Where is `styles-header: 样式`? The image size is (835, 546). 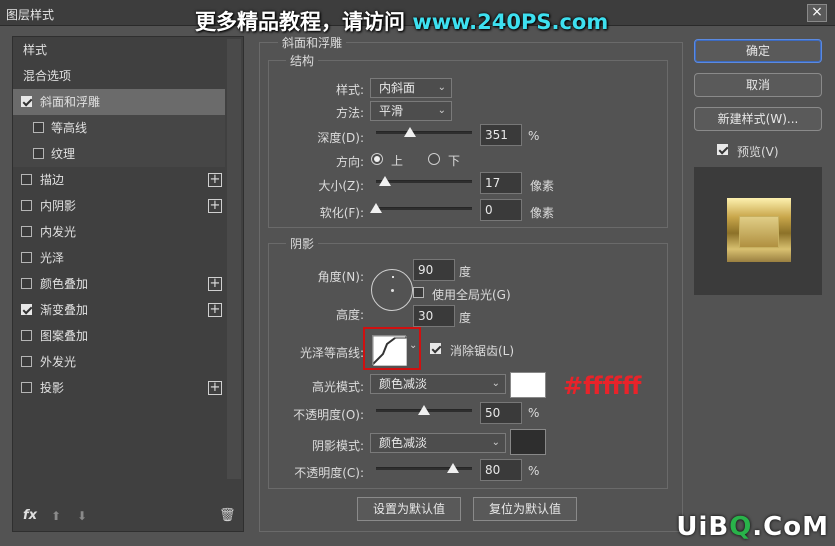
styles-header: 样式 is located at coordinates (119, 50).